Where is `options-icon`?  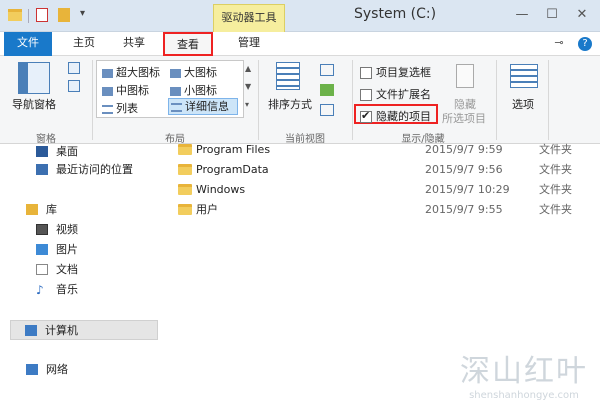
options-icon is located at coordinates (524, 76).